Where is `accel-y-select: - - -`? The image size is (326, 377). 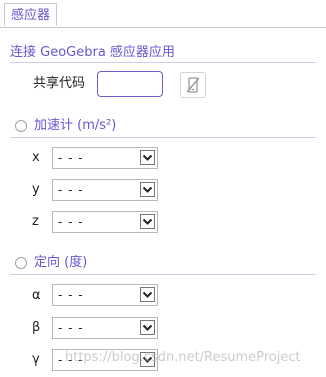 accel-y-select: - - - is located at coordinates (105, 190).